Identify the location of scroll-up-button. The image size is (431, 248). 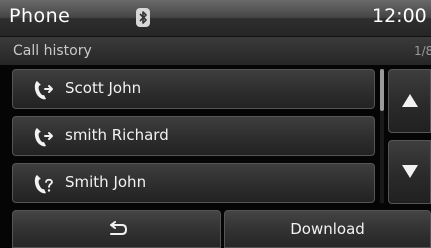
(409, 101).